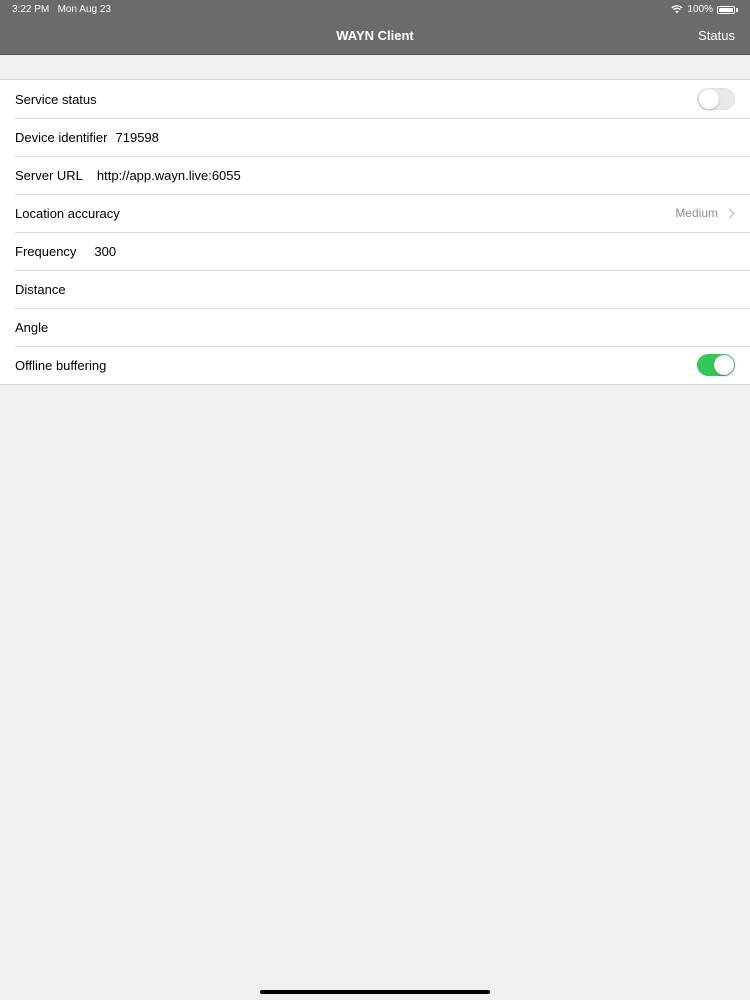 Image resolution: width=750 pixels, height=1000 pixels. I want to click on offline-buffering-right, so click(716, 365).